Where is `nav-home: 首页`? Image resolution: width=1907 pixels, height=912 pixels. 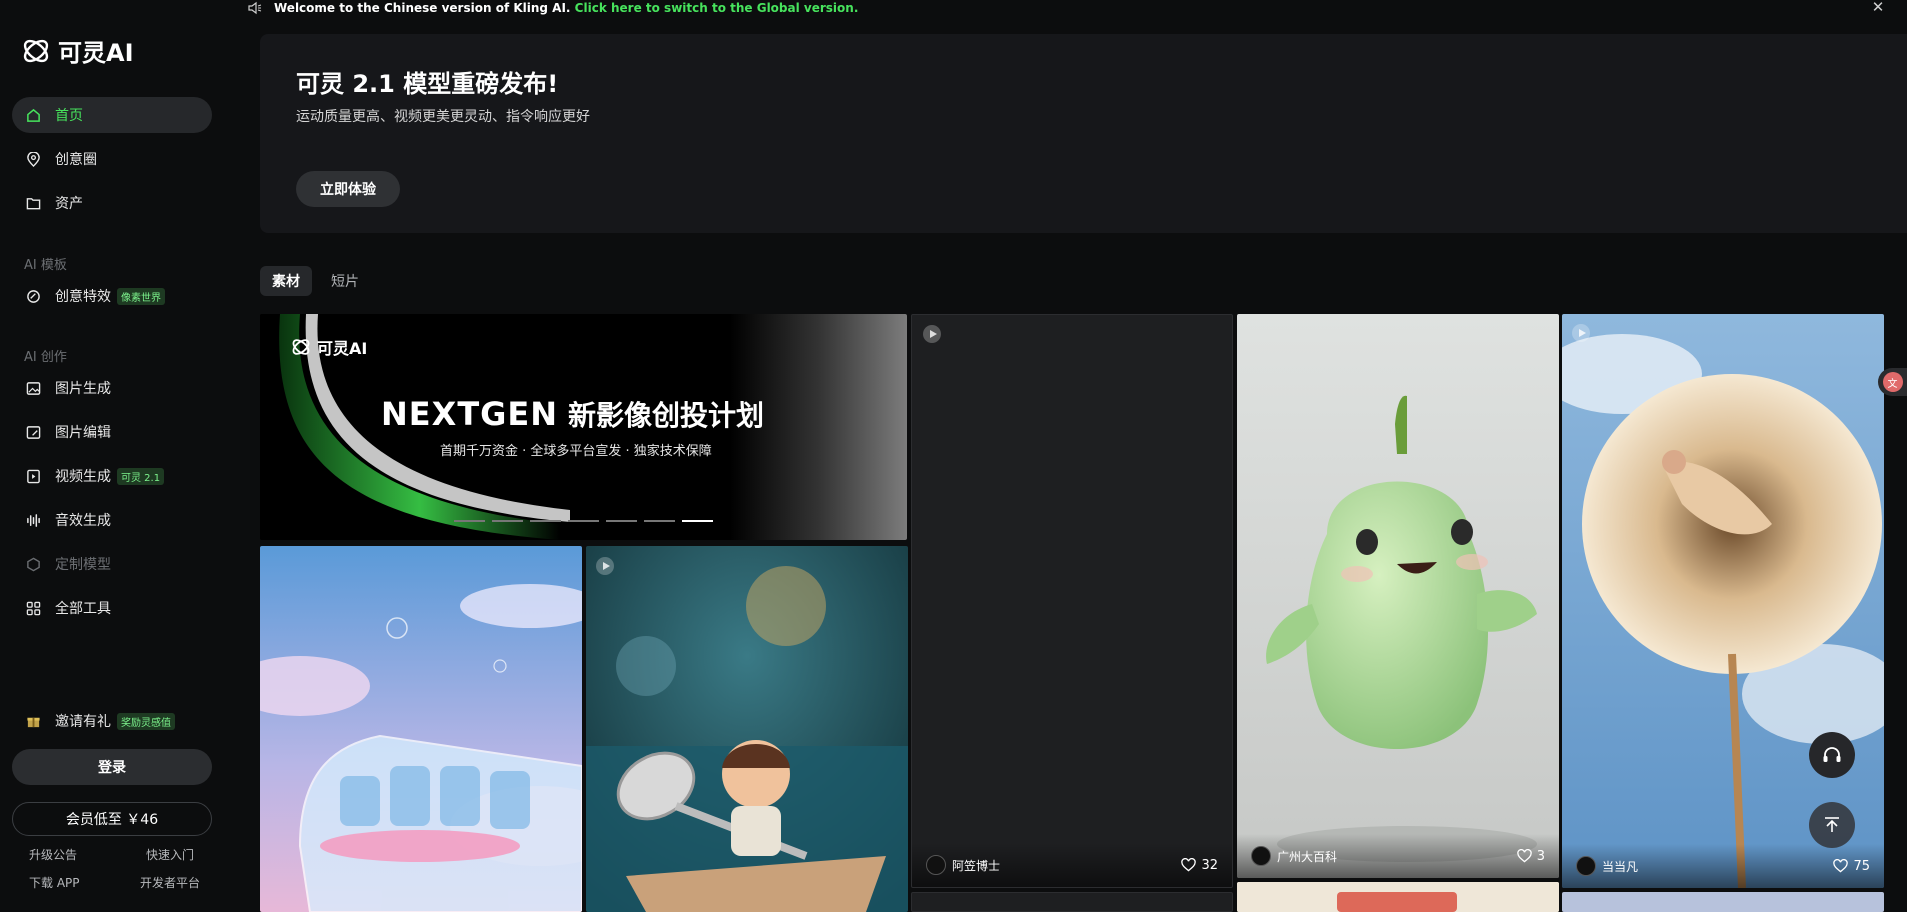 nav-home: 首页 is located at coordinates (112, 115).